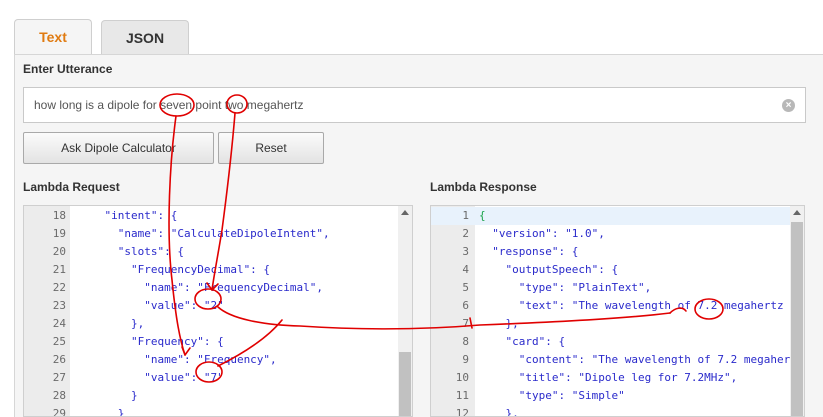 This screenshot has width=823, height=417. I want to click on code-line: 21 "FrequencyDecimal": {, so click(218, 270).